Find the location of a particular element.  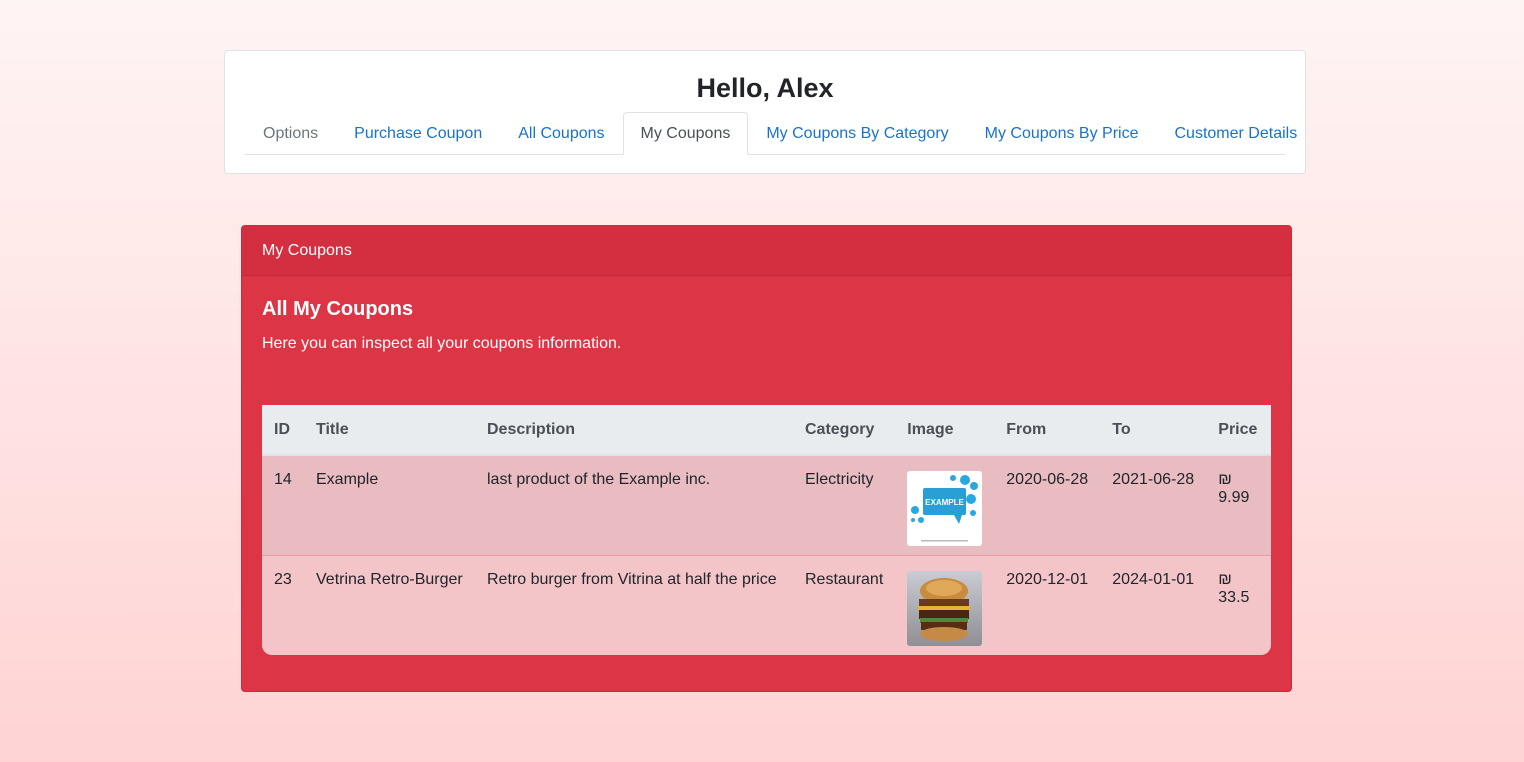

cell-id: 23 is located at coordinates (283, 605).